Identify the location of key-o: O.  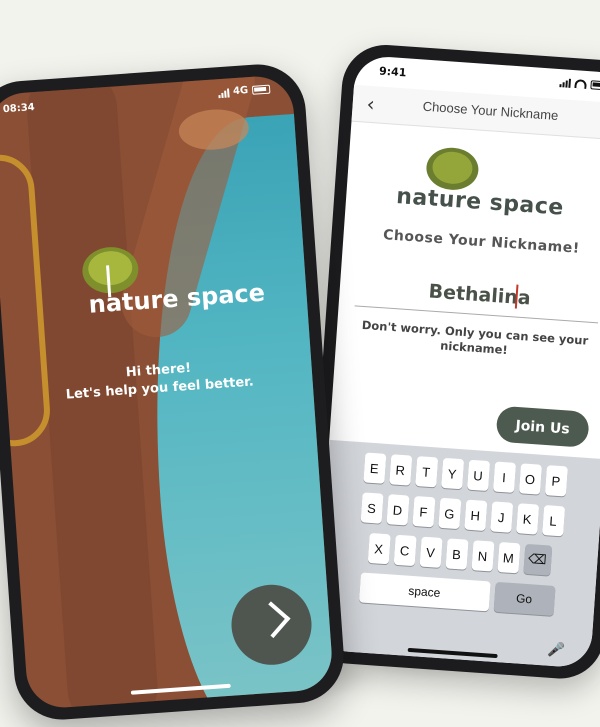
(530, 479).